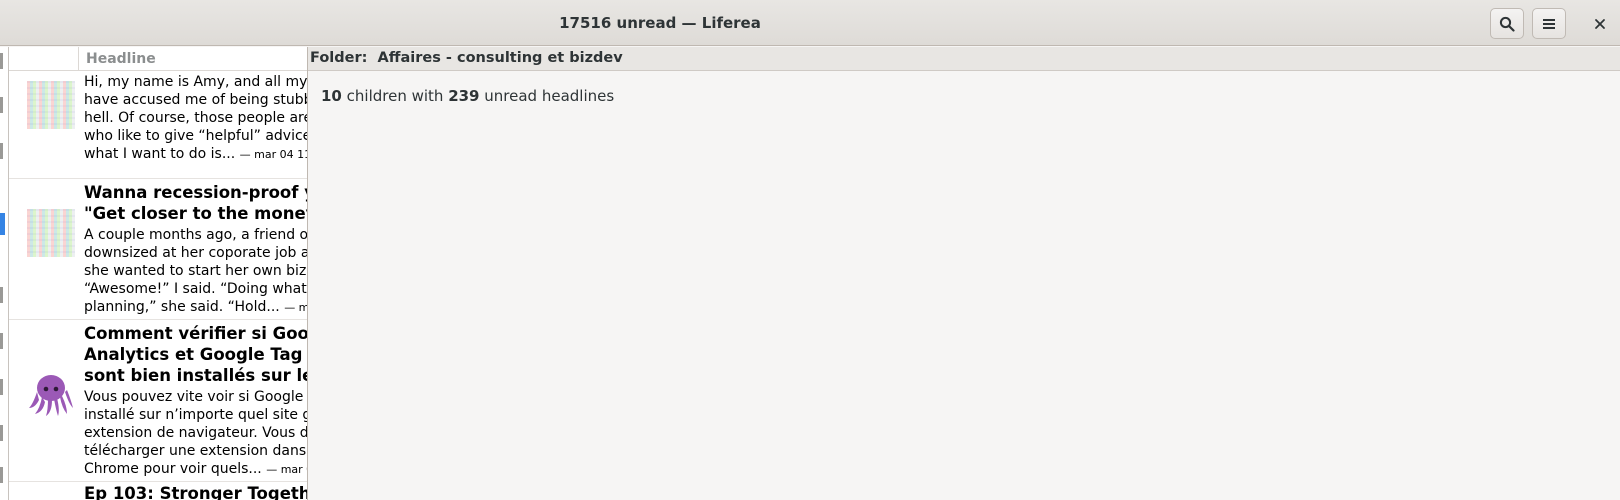  What do you see at coordinates (547, 96) in the screenshot?
I see `unread-text: unread headlines` at bounding box center [547, 96].